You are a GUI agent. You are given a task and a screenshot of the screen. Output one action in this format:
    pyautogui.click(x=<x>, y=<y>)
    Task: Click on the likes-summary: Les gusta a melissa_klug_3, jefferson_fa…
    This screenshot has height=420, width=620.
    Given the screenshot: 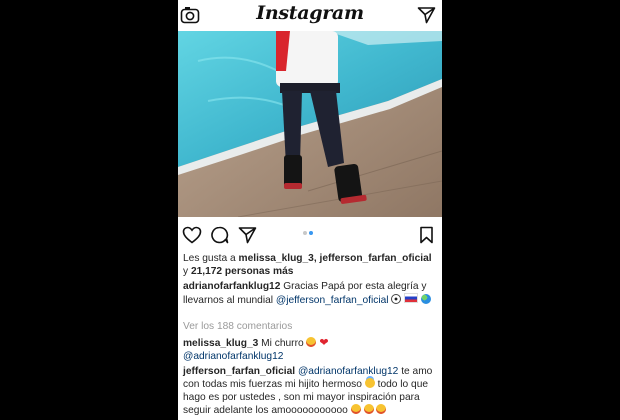 What is the action you would take?
    pyautogui.click(x=310, y=265)
    